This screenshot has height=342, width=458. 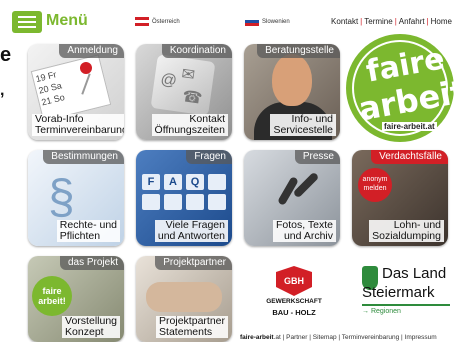 What do you see at coordinates (412, 21) in the screenshot?
I see `nav-anfahrt: Anfahrt` at bounding box center [412, 21].